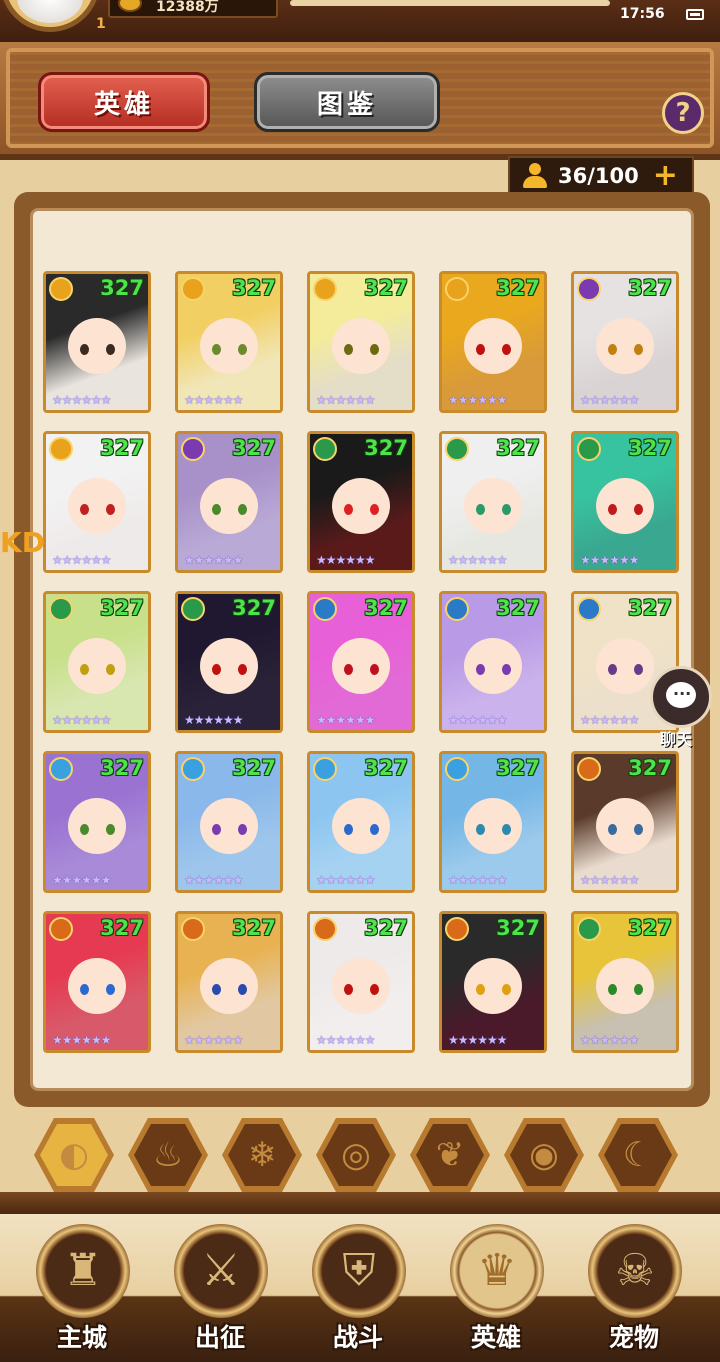  Describe the element at coordinates (496, 1292) in the screenshot. I see `nav-hooded-hero: ♛ 英雄` at that location.